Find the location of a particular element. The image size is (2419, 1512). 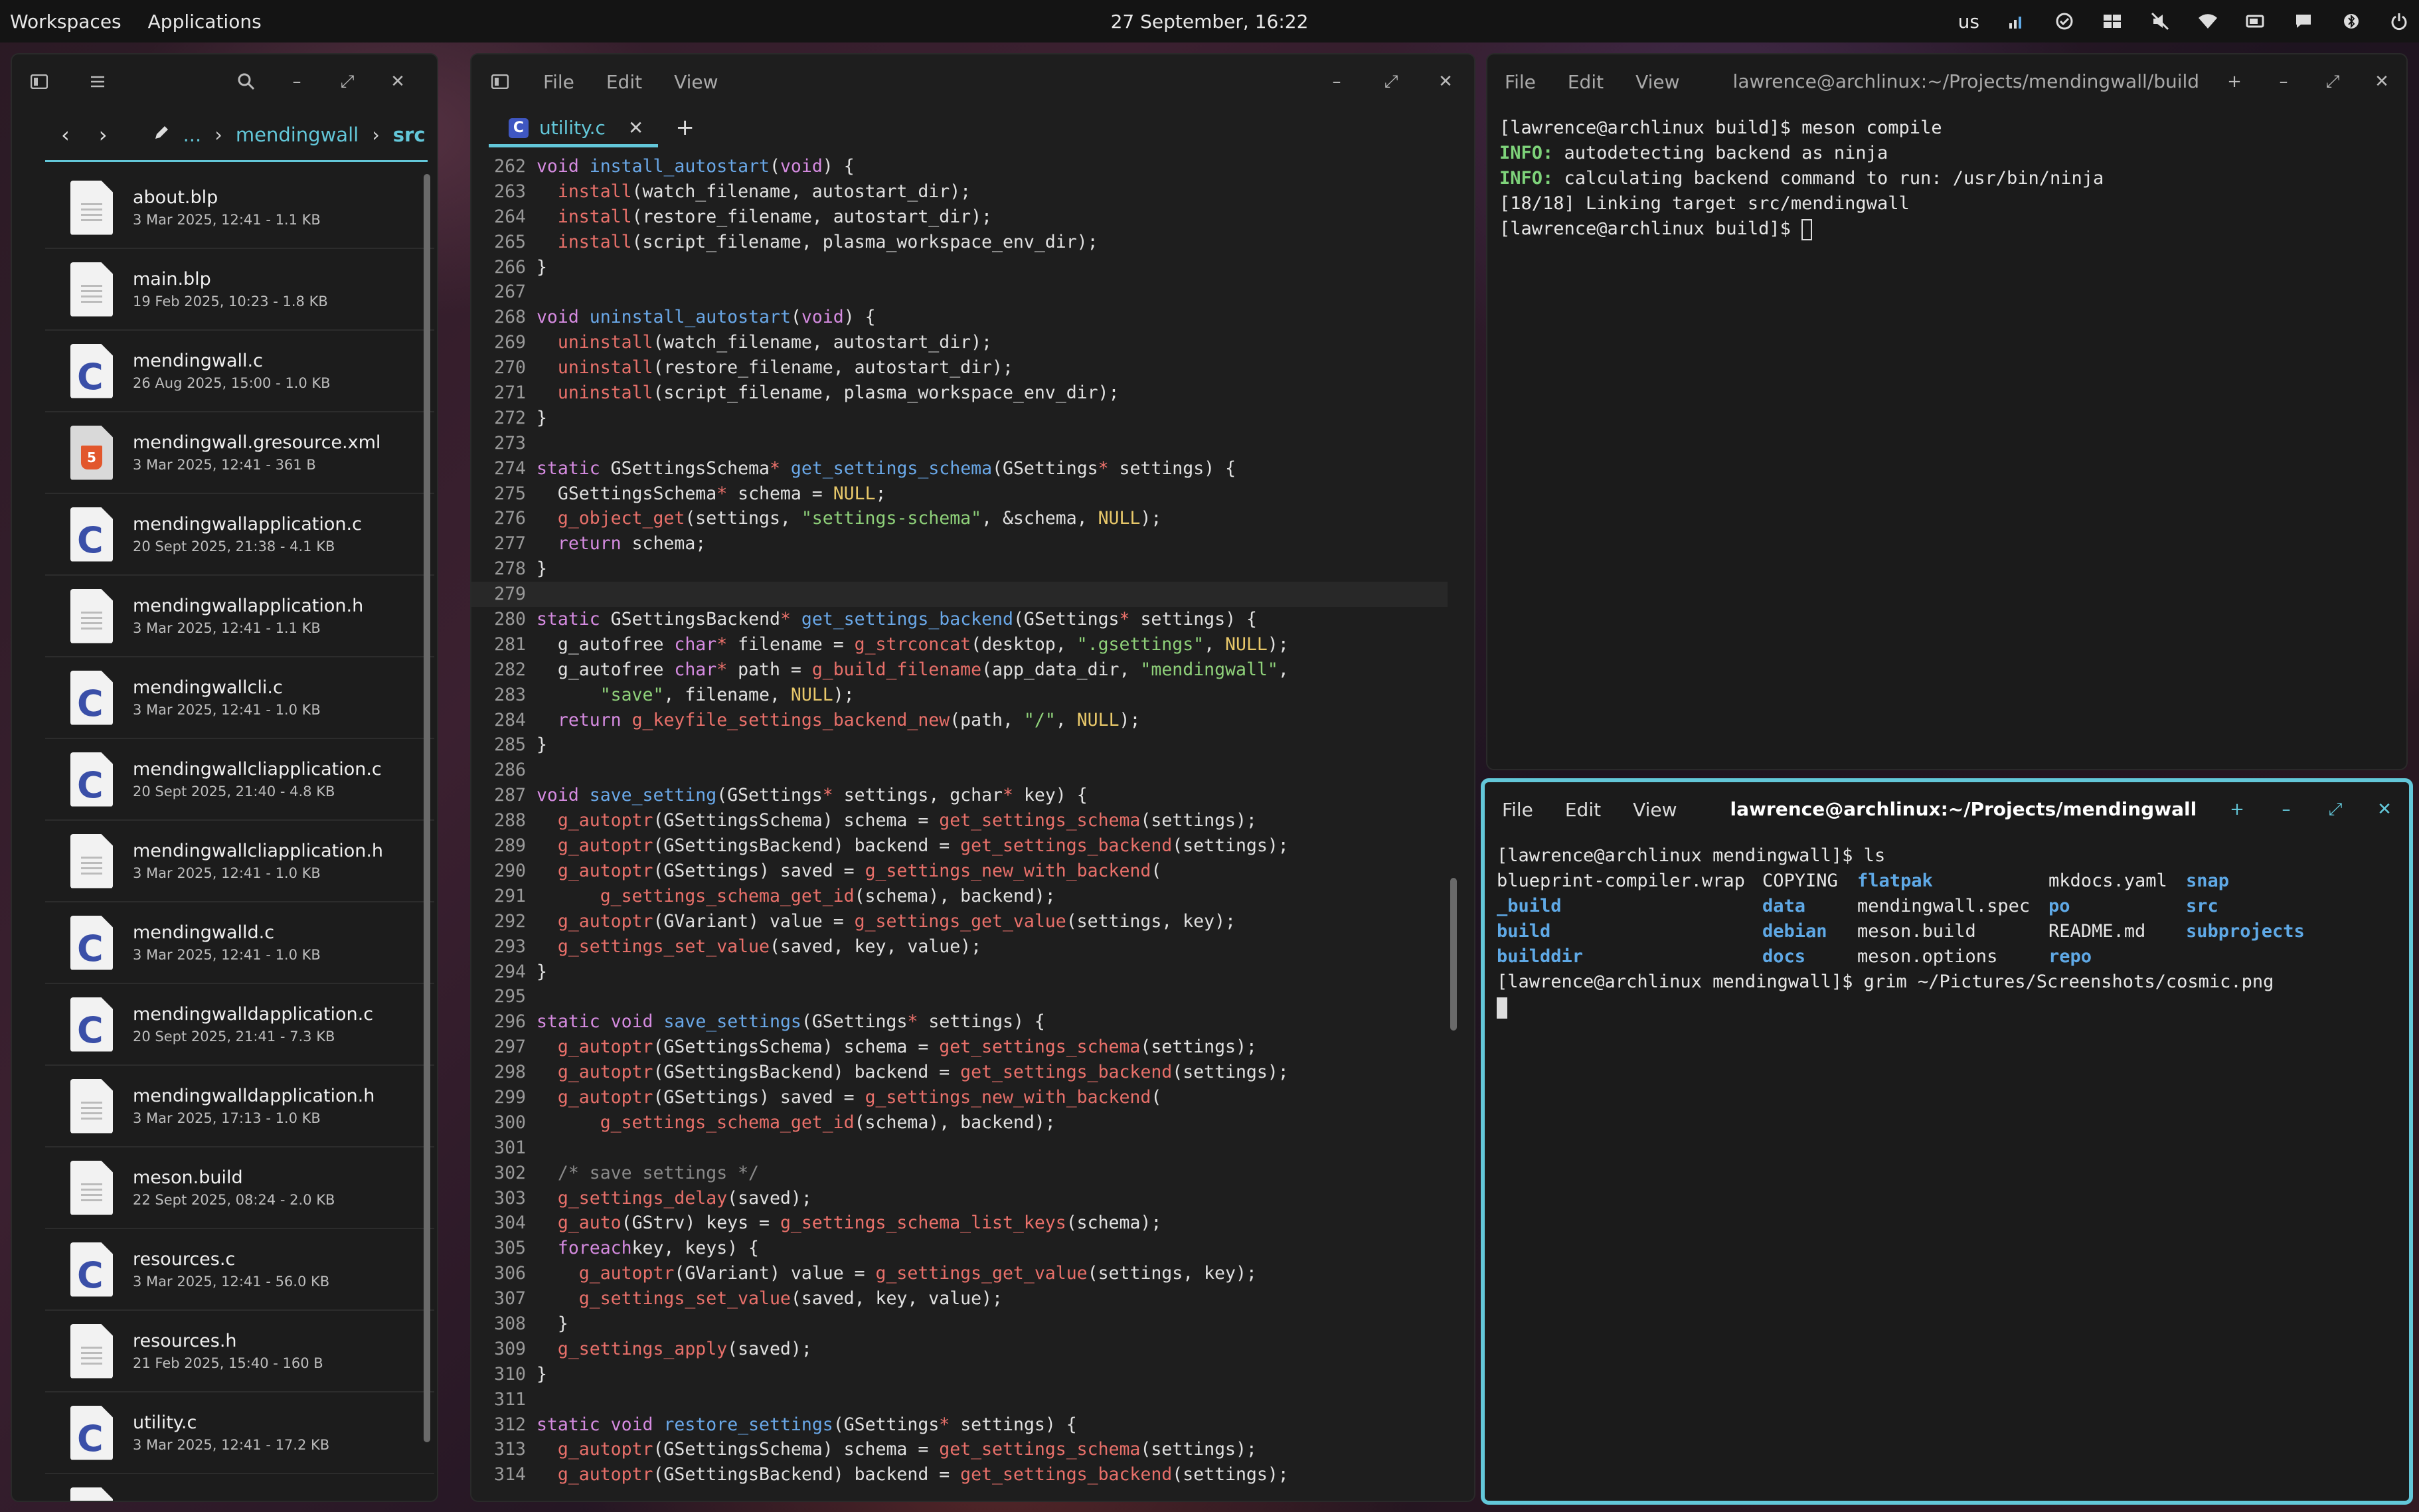

new-tab-button: + is located at coordinates (685, 131).